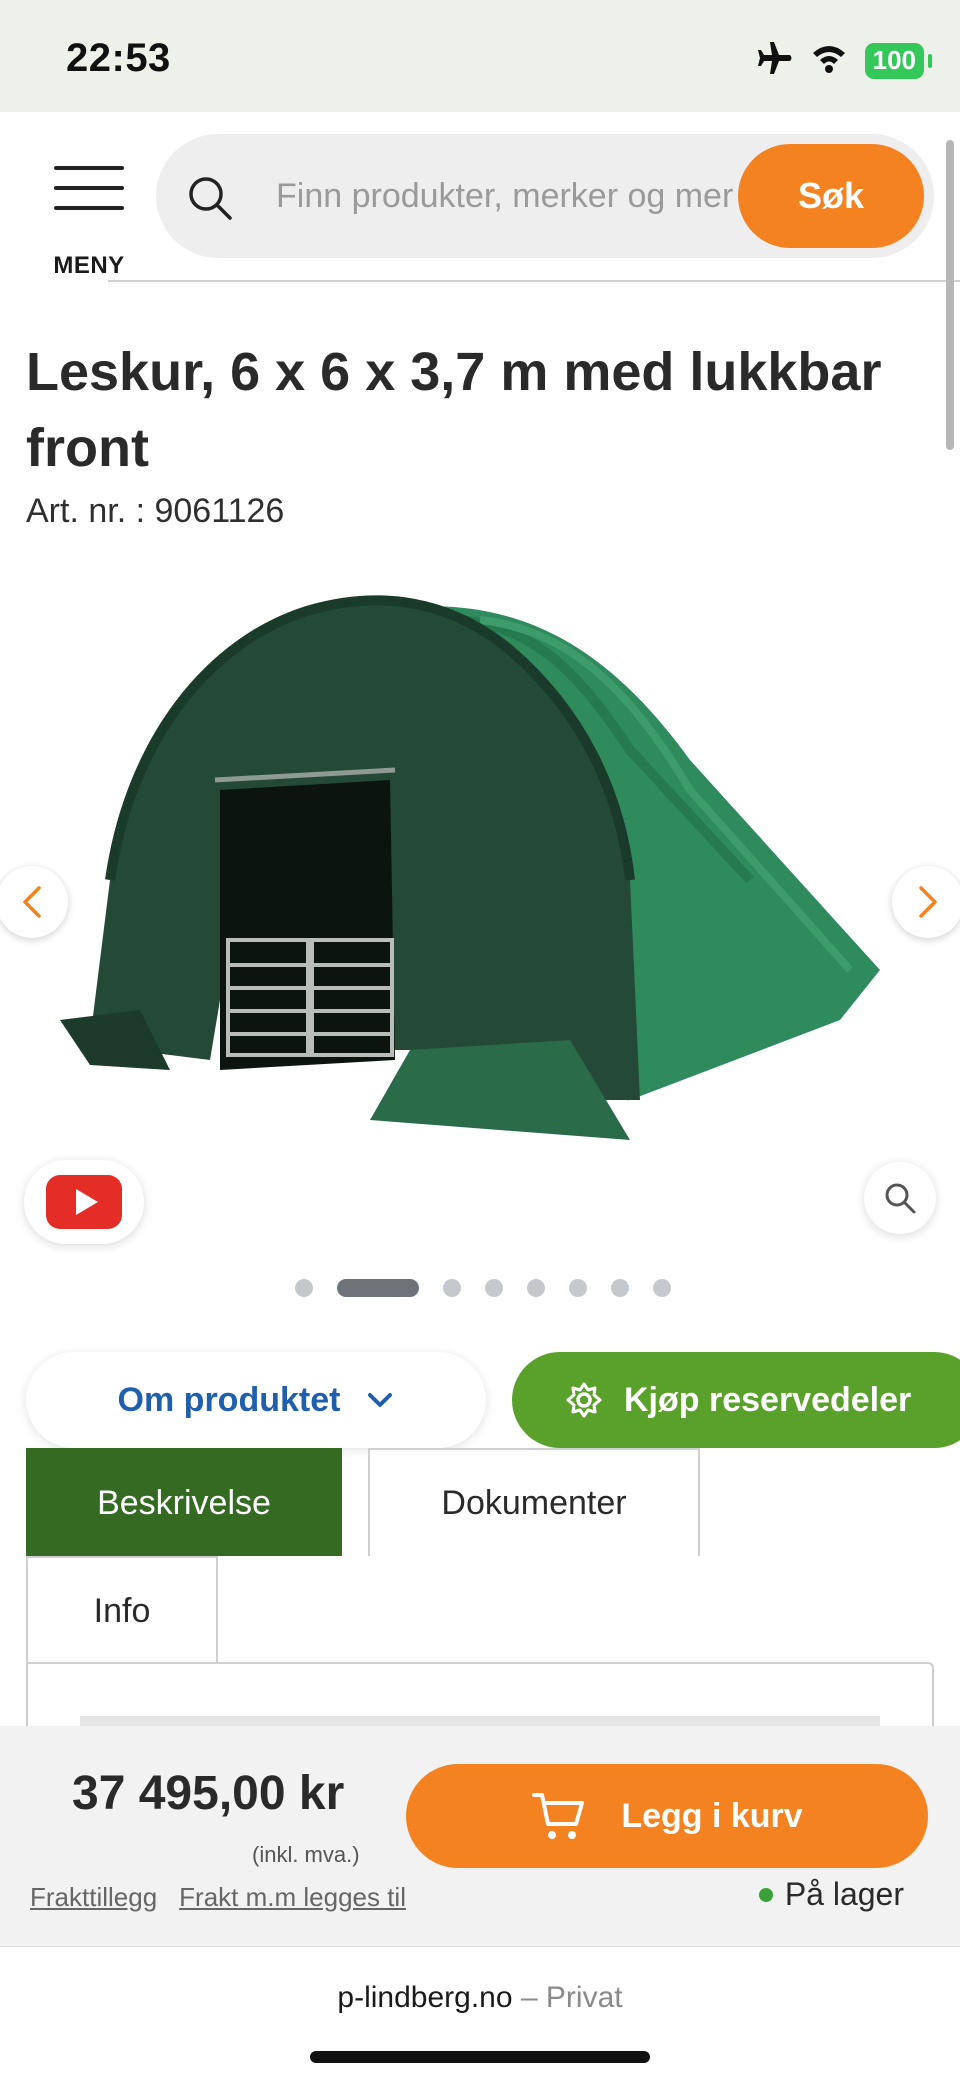  Describe the element at coordinates (89, 265) in the screenshot. I see `menu-label: MENY` at that location.